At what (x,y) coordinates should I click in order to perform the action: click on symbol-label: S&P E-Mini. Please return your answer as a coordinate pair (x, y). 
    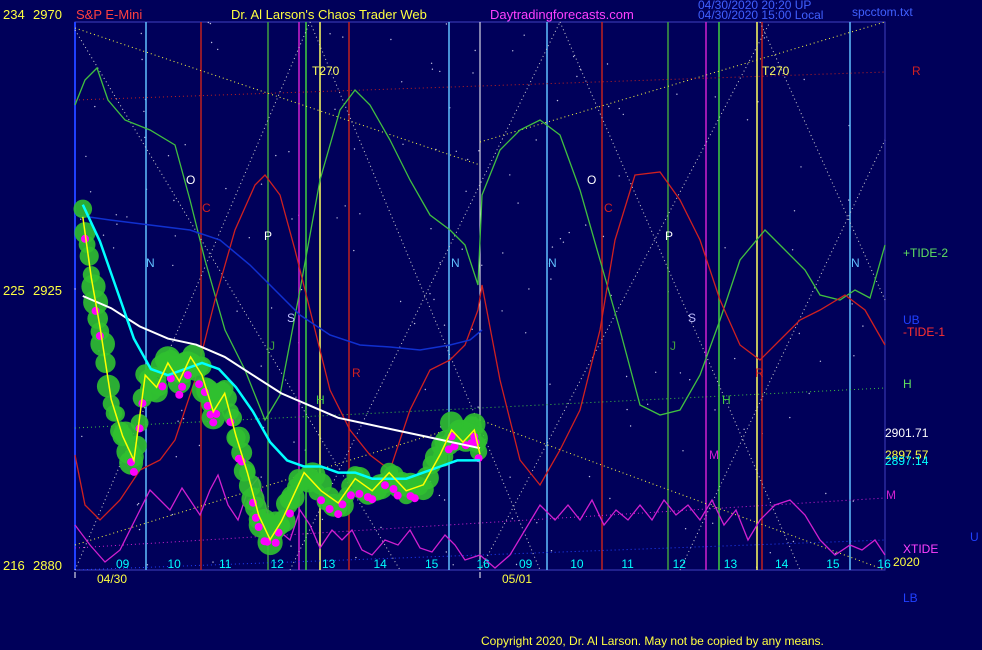
    Looking at the image, I should click on (109, 14).